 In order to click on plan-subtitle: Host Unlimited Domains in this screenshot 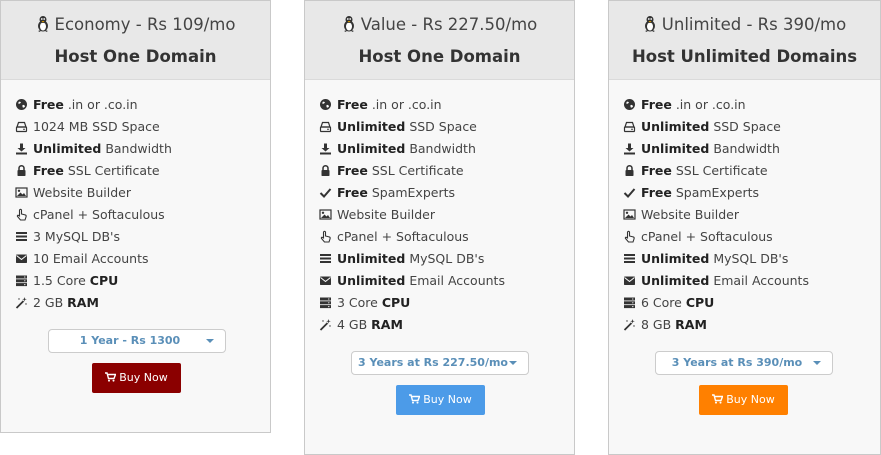, I will do `click(744, 56)`.